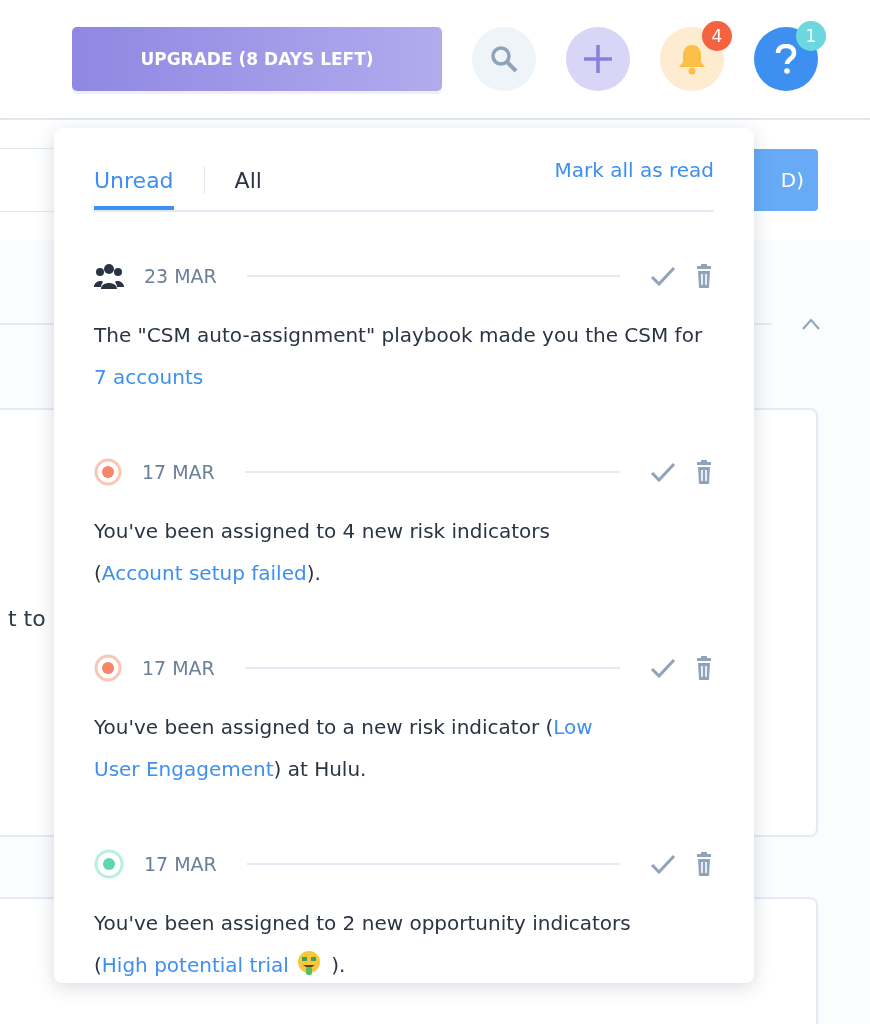  Describe the element at coordinates (27, 618) in the screenshot. I see `card-text: t to` at that location.